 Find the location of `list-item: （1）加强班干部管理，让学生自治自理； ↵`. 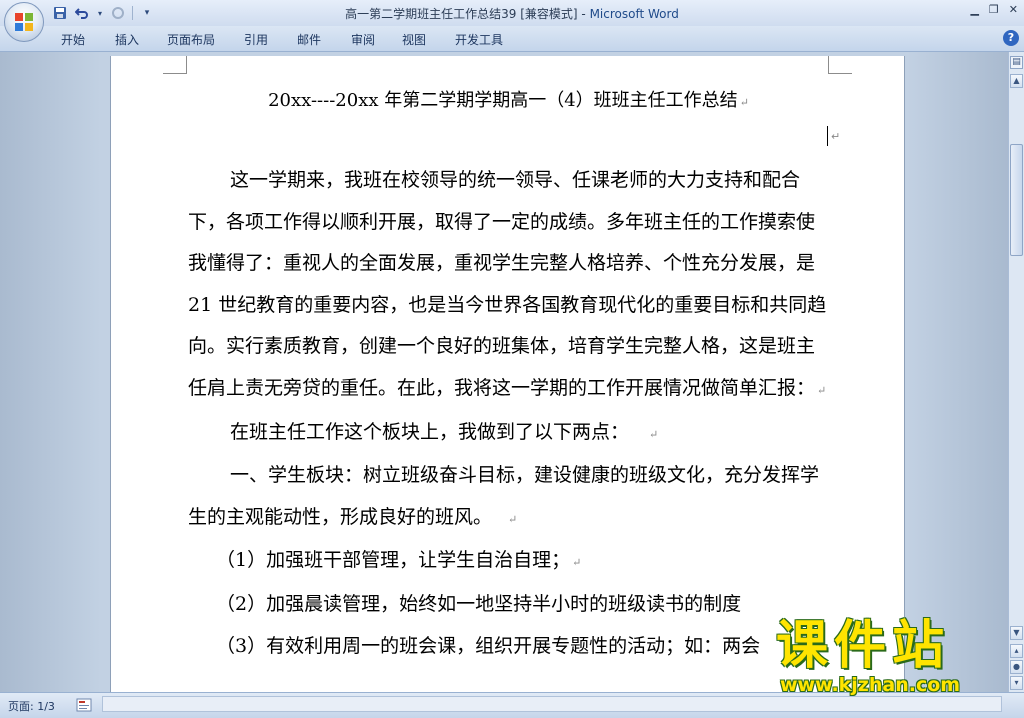

list-item: （1）加强班干部管理，让学生自治自理； ↵ is located at coordinates (509, 562).